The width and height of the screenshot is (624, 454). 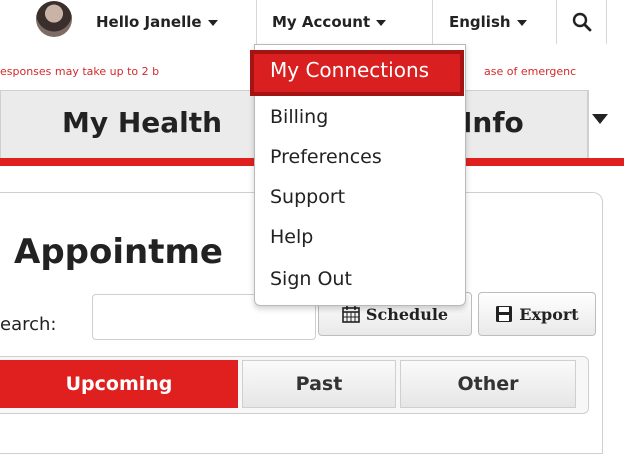 I want to click on user-menu-button: Hello Janelle, so click(x=157, y=22).